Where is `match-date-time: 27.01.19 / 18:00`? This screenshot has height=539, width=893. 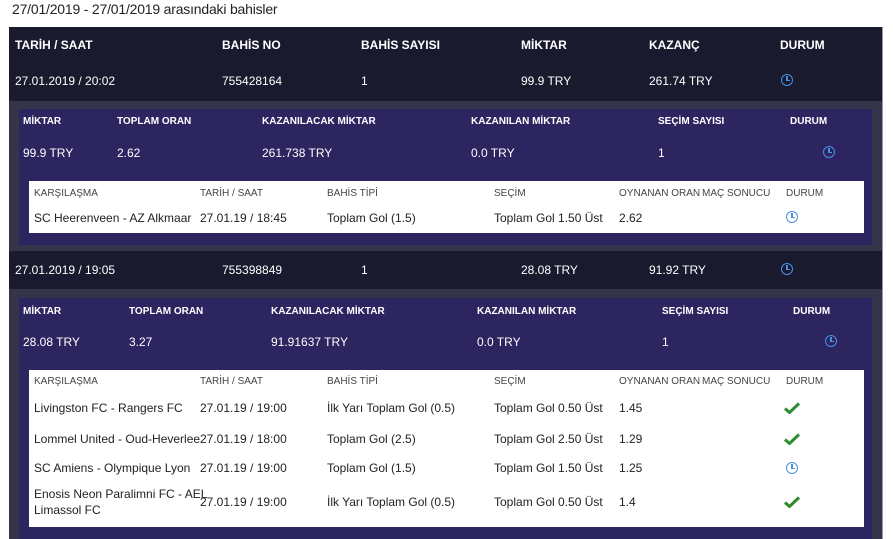
match-date-time: 27.01.19 / 18:00 is located at coordinates (243, 439).